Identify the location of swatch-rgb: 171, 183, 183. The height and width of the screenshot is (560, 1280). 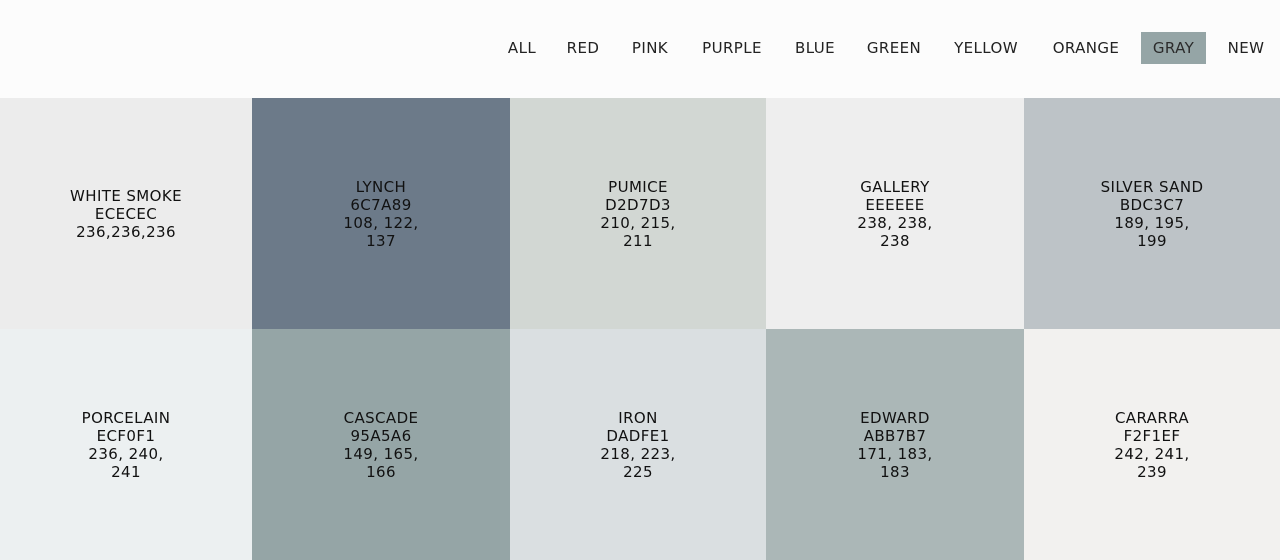
(895, 462).